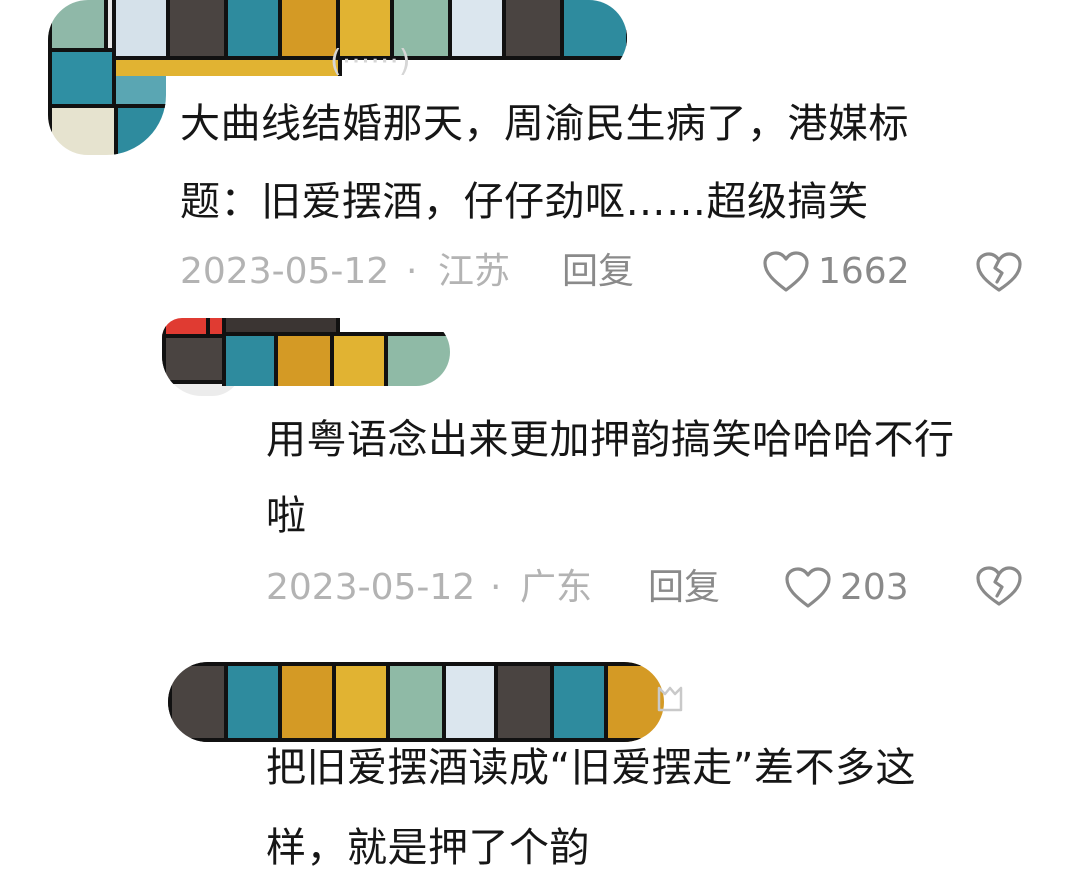  Describe the element at coordinates (370, 61) in the screenshot. I see `faint-partial-text: (······)` at that location.